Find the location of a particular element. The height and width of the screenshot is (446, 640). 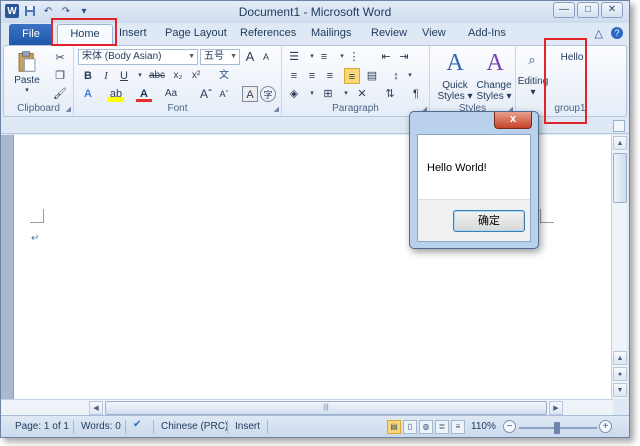

shrink-font-icon-2: Aˇ is located at coordinates (224, 94).